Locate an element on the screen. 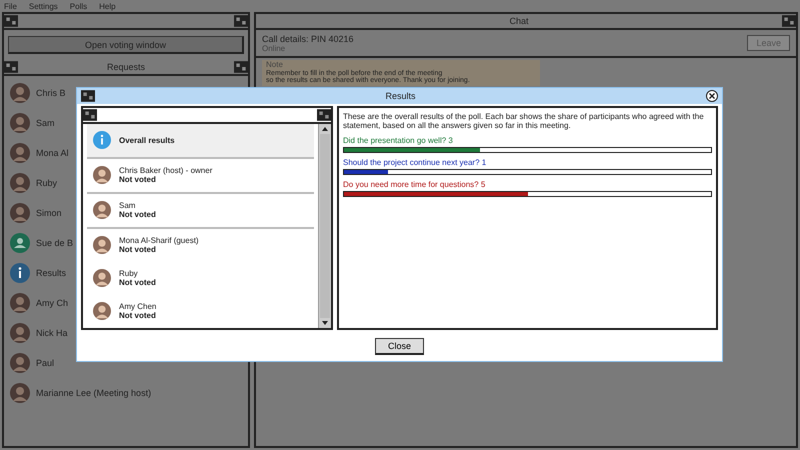 Image resolution: width=800 pixels, height=450 pixels. contact-name: Mona Al is located at coordinates (52, 153).